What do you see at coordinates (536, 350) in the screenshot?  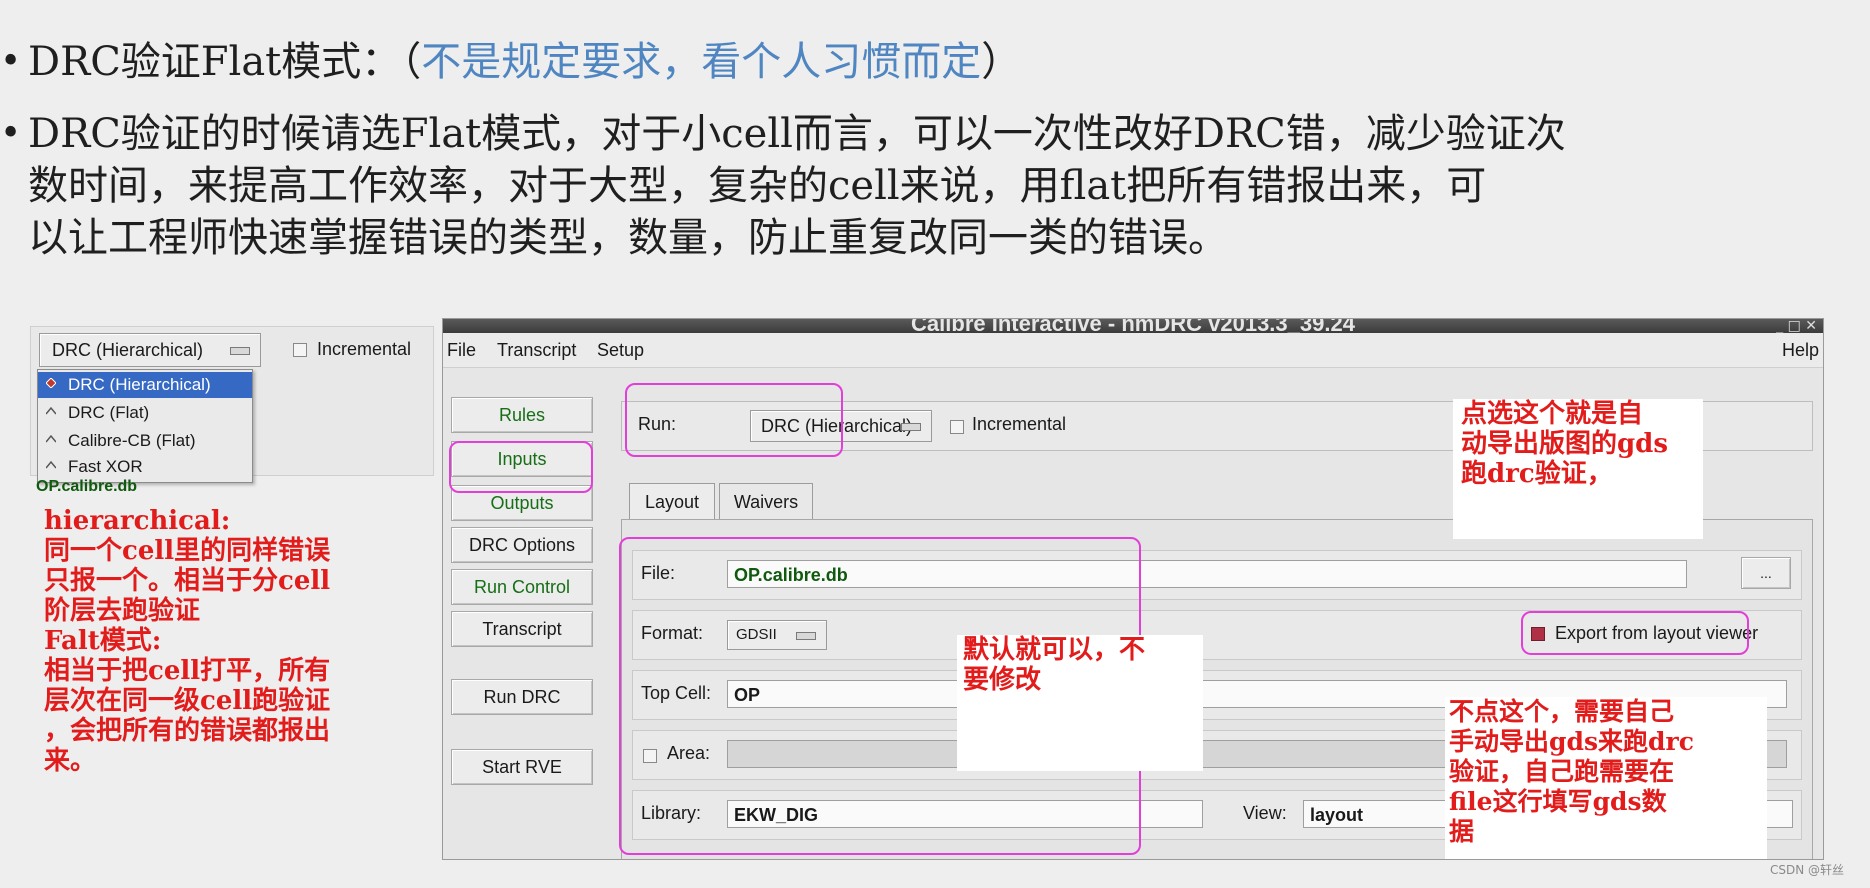 I see `menu-transcript: Transcript` at bounding box center [536, 350].